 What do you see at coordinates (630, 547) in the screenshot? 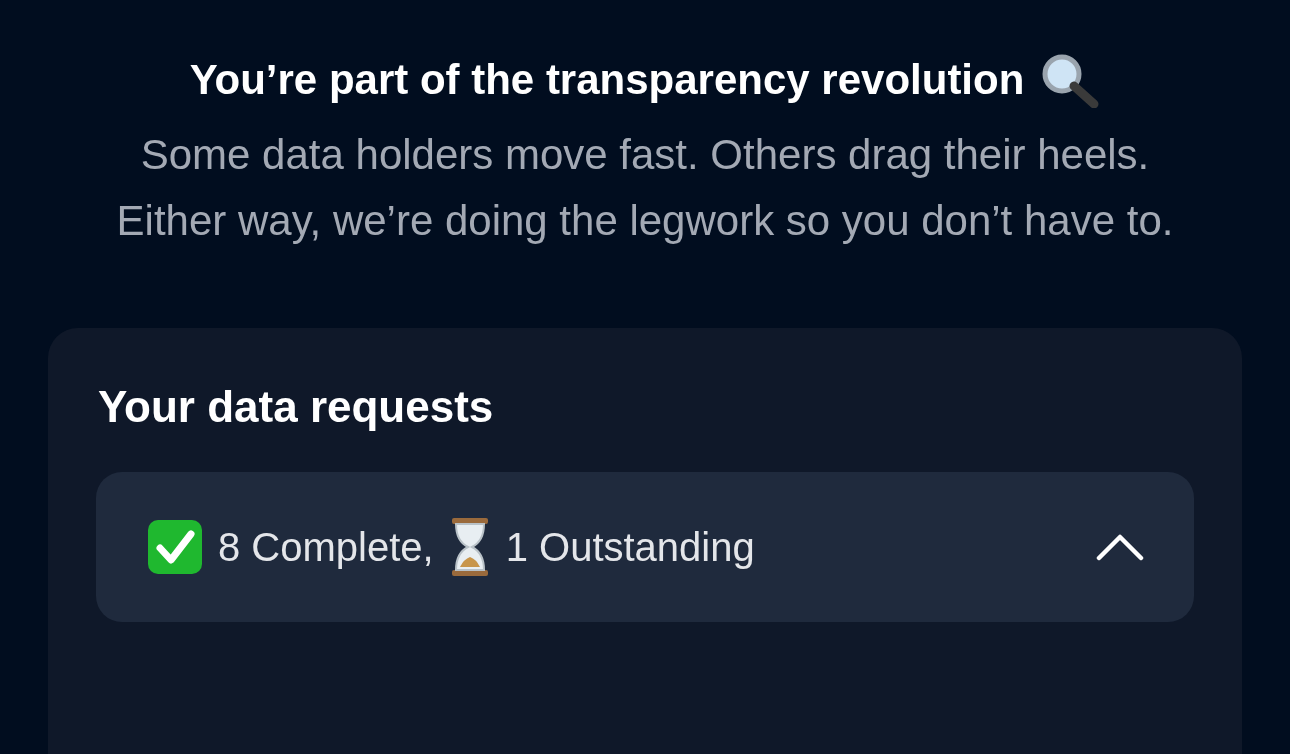
I see `status-count: 1 Outstanding` at bounding box center [630, 547].